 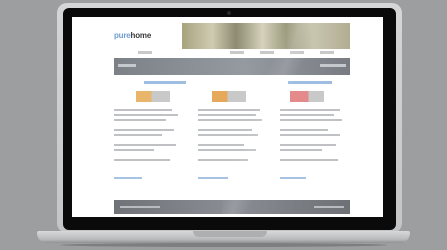 I want to click on site-header: purehome, so click(x=232, y=38).